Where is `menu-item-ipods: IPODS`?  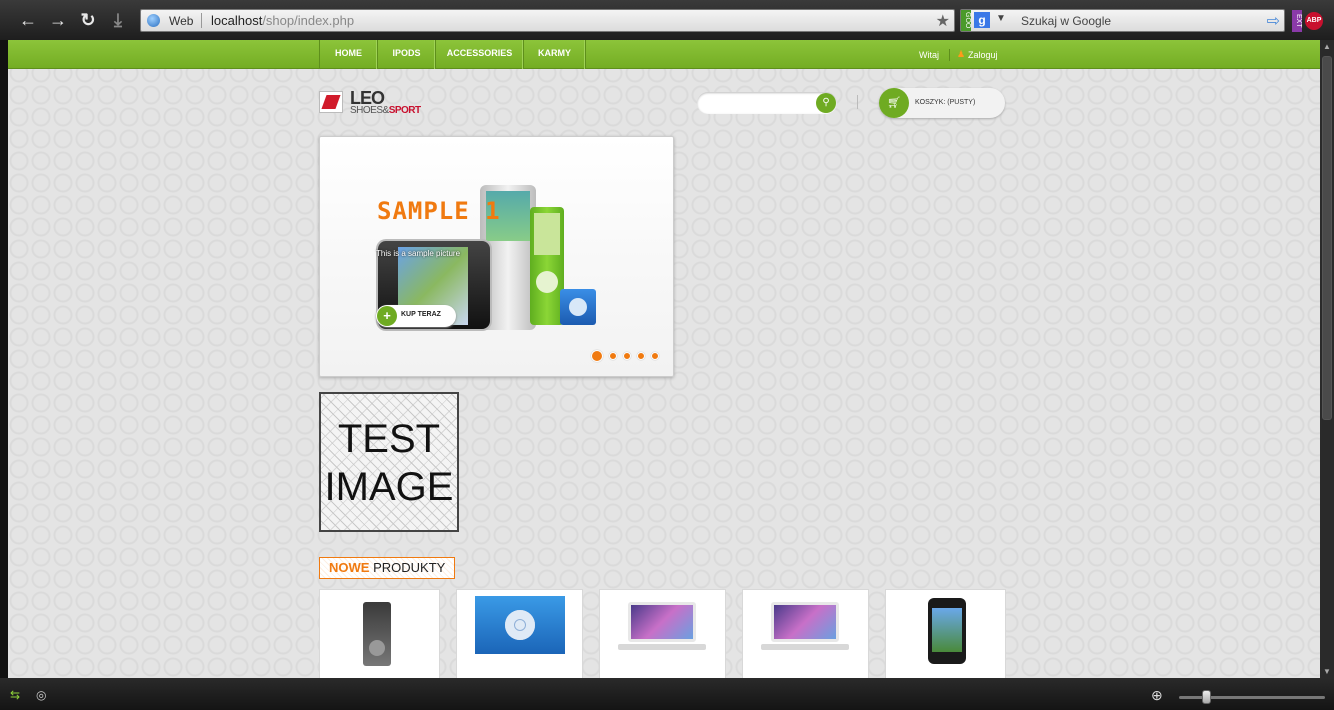
menu-item-ipods: IPODS is located at coordinates (407, 54).